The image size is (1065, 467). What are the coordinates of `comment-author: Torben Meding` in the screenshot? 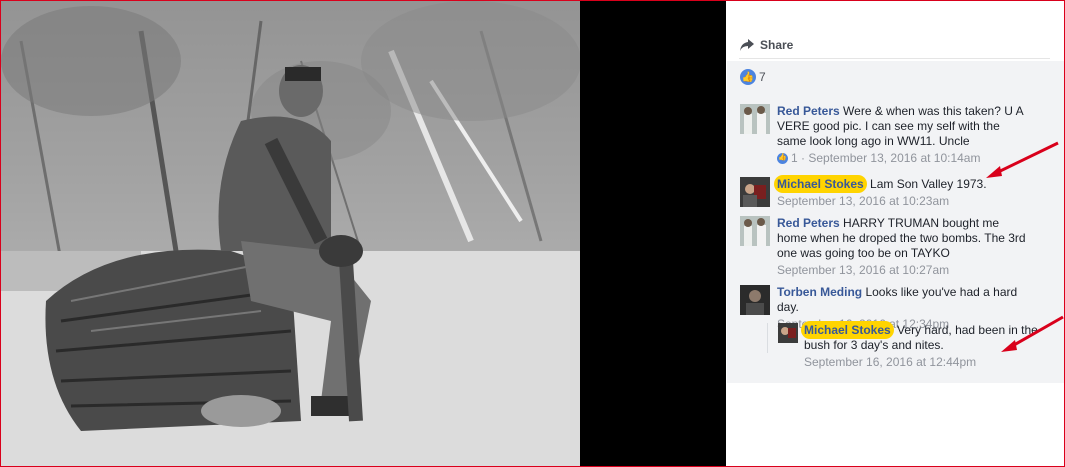 It's located at (819, 292).